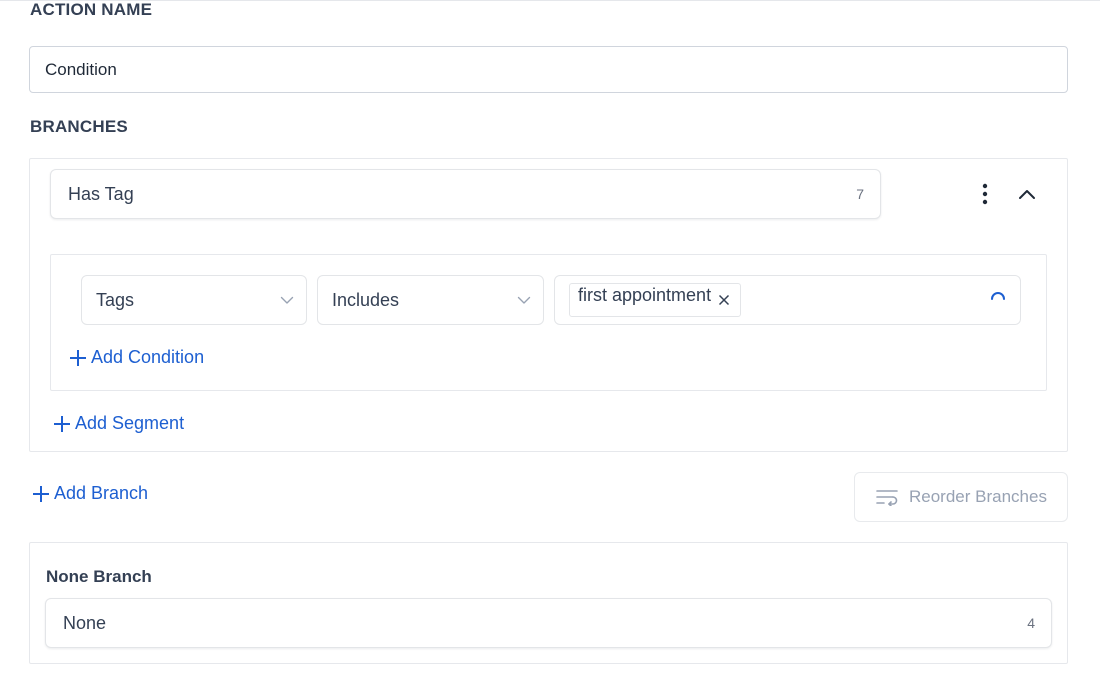 This screenshot has height=688, width=1100. I want to click on reorder-icon, so click(887, 498).